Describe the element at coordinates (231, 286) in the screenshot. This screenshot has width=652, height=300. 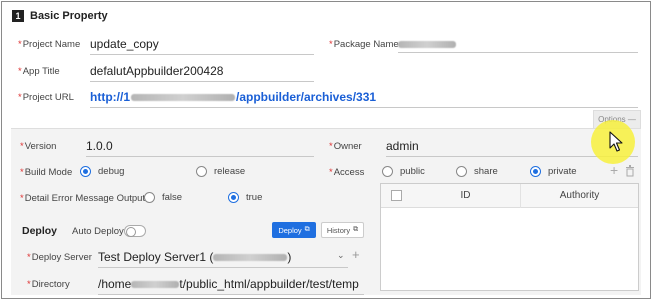
I see `directory-field: /home t/public_html/appbuilder/test/temp` at that location.